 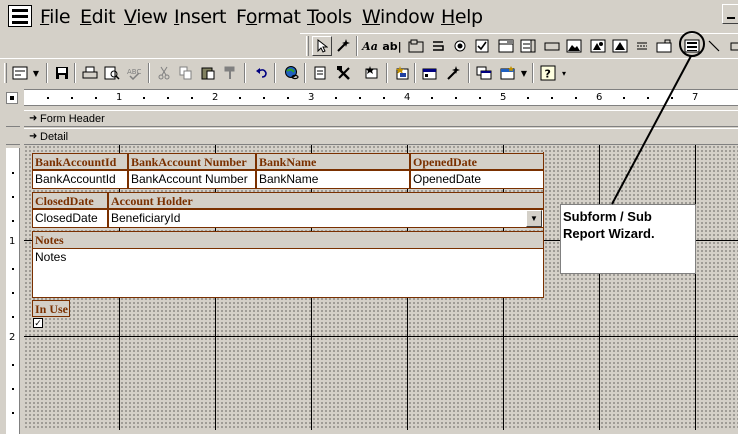 I want to click on field-list-icon, so click(x=320, y=73).